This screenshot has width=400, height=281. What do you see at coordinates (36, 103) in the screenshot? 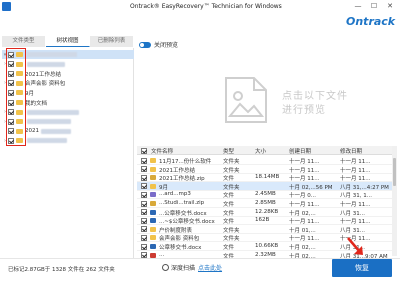
I see `tree-item-label: 我的文档` at bounding box center [36, 103].